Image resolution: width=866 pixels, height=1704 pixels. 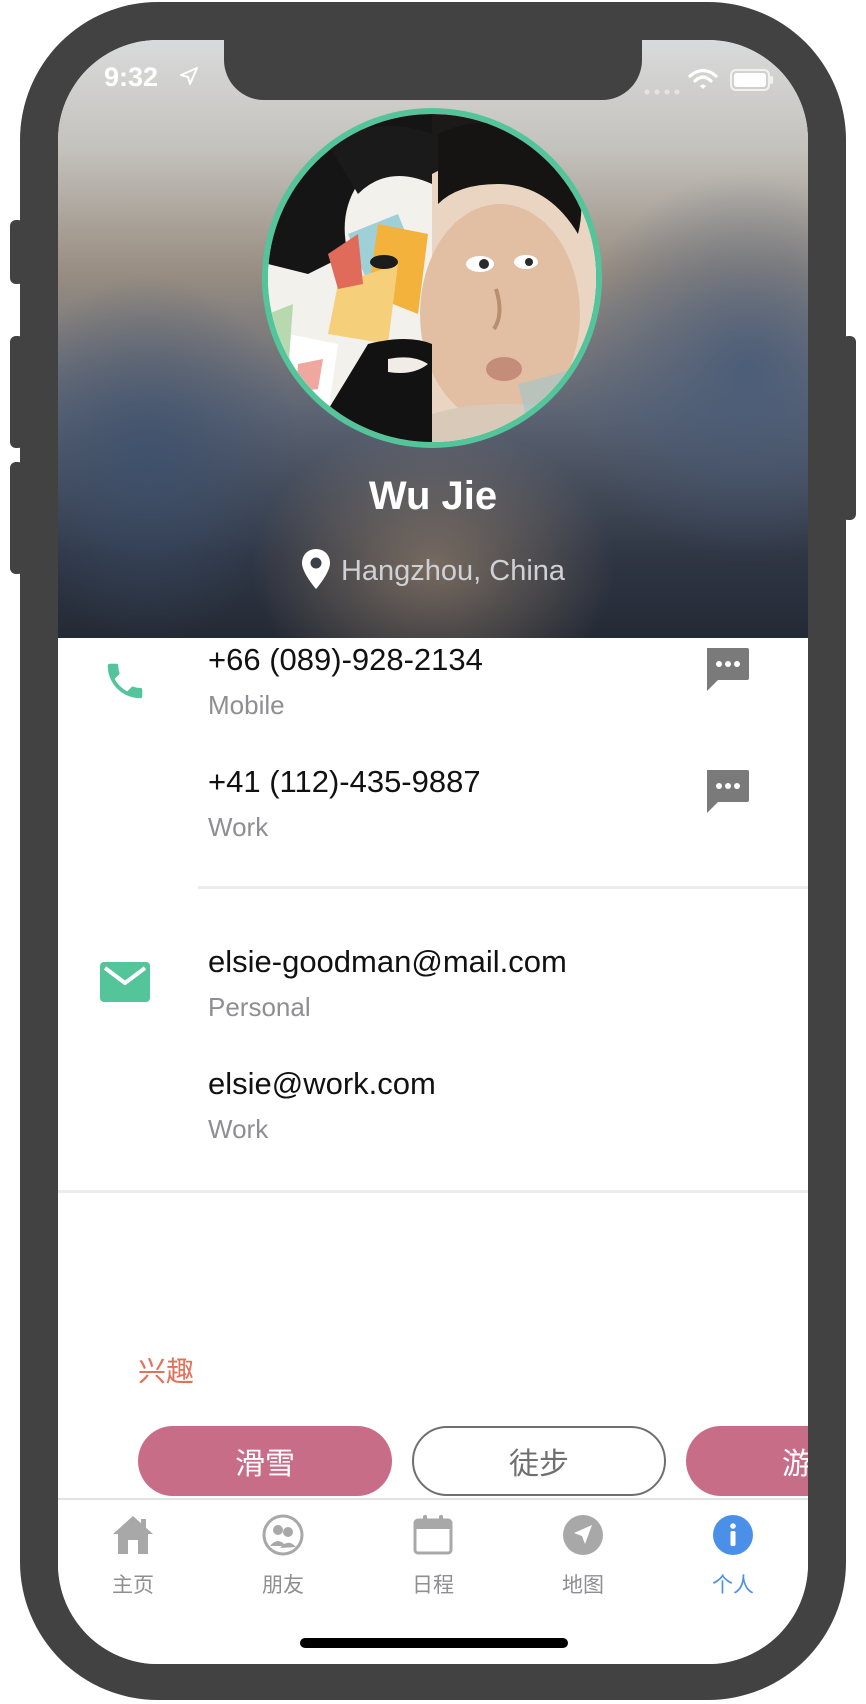 What do you see at coordinates (17, 518) in the screenshot?
I see `volume-down-button` at bounding box center [17, 518].